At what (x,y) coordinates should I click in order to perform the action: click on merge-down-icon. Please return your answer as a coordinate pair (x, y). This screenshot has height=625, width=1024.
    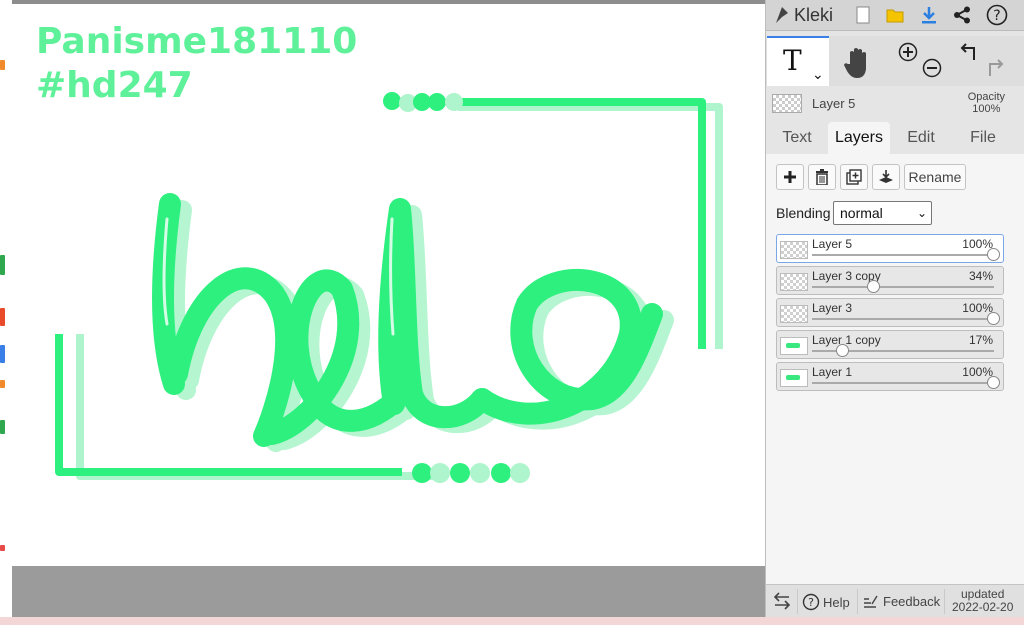
    Looking at the image, I should click on (886, 176).